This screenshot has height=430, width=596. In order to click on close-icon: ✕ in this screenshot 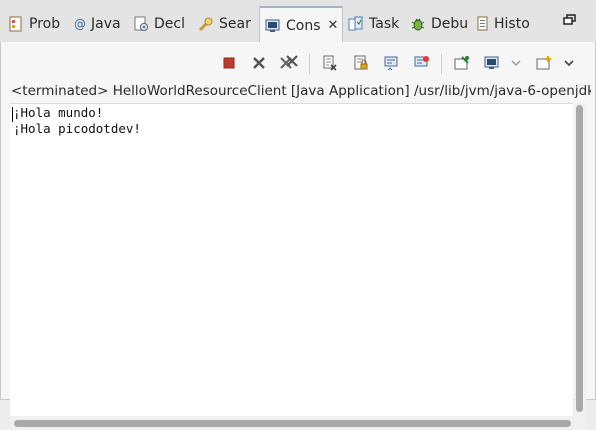, I will do `click(333, 25)`.